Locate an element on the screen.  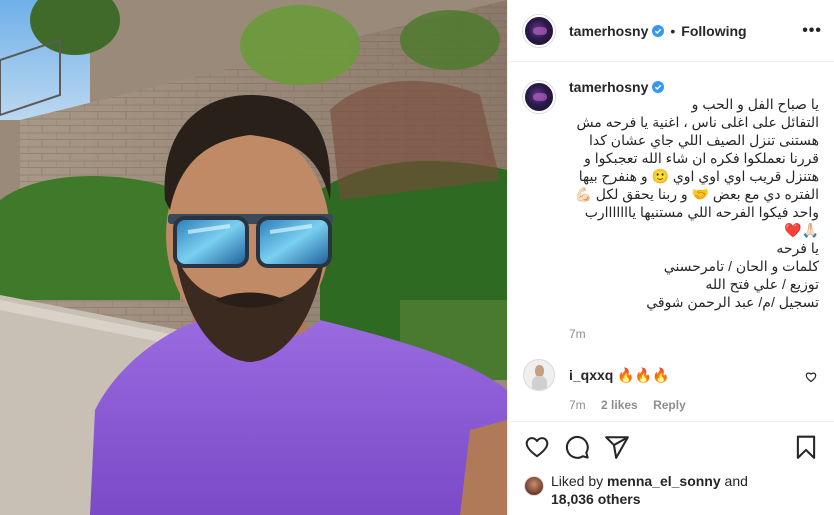
more-options-button: ••• is located at coordinates (812, 31).